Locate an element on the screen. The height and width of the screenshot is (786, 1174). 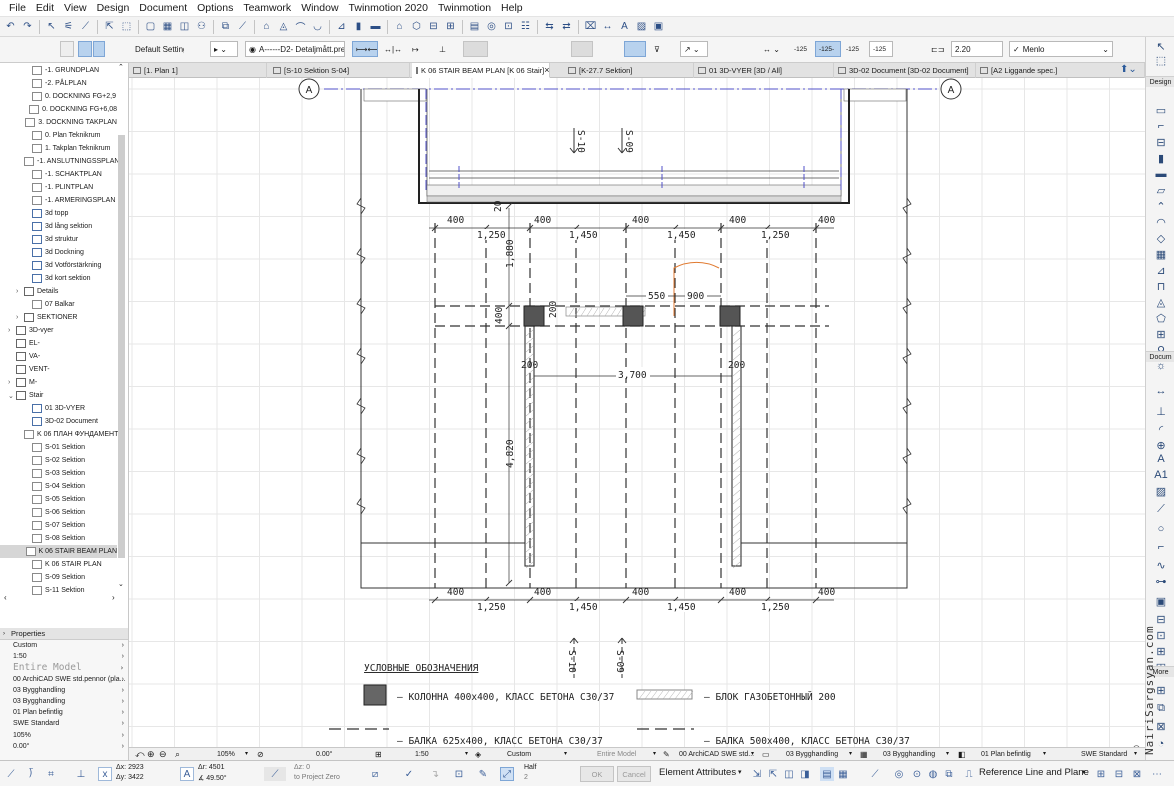
roof-tool-icon: ⌃ is located at coordinates (1161, 206).